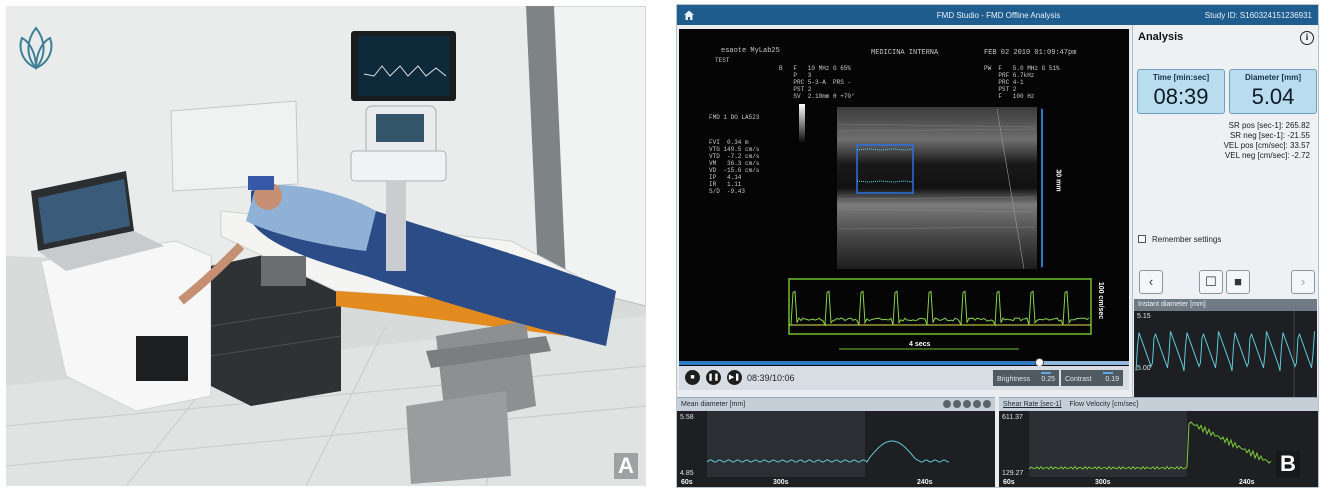 The height and width of the screenshot is (492, 1325). I want to click on panel-a-label: A, so click(626, 466).